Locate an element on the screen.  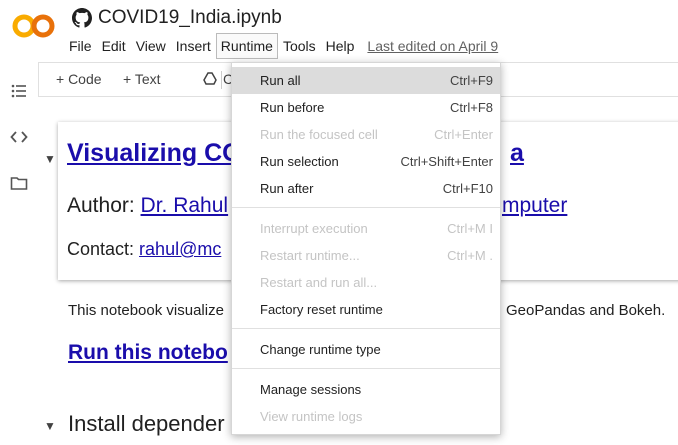
menu-item-label: Interrupt execution is located at coordinates (314, 228).